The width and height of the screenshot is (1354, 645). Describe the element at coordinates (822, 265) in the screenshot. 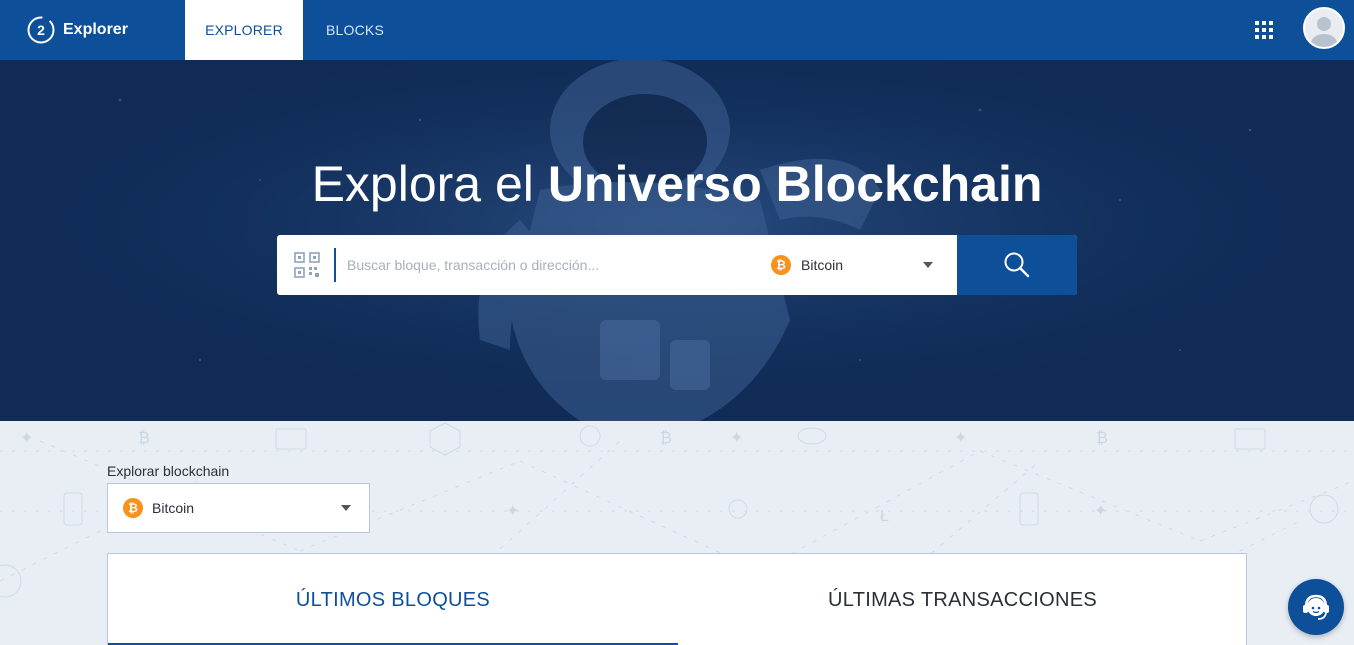

I see `search-coin-label: Bitcoin` at that location.